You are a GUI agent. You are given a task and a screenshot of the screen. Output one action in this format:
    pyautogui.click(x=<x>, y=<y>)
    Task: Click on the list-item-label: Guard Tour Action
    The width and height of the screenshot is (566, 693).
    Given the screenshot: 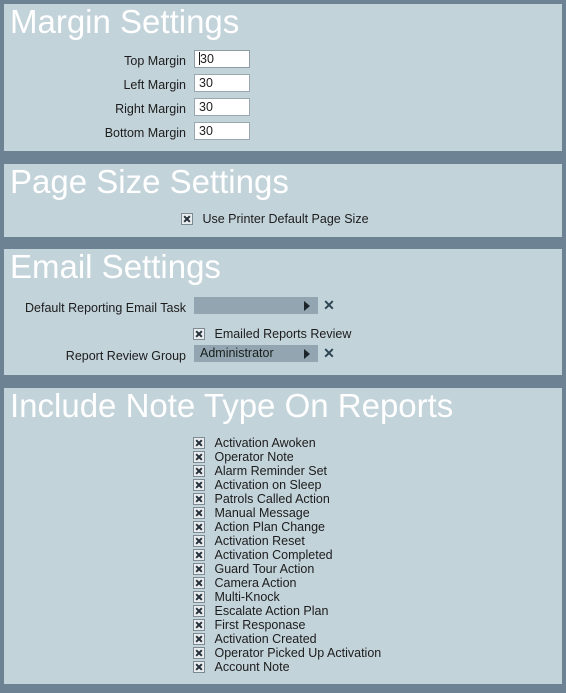 What is the action you would take?
    pyautogui.click(x=264, y=569)
    